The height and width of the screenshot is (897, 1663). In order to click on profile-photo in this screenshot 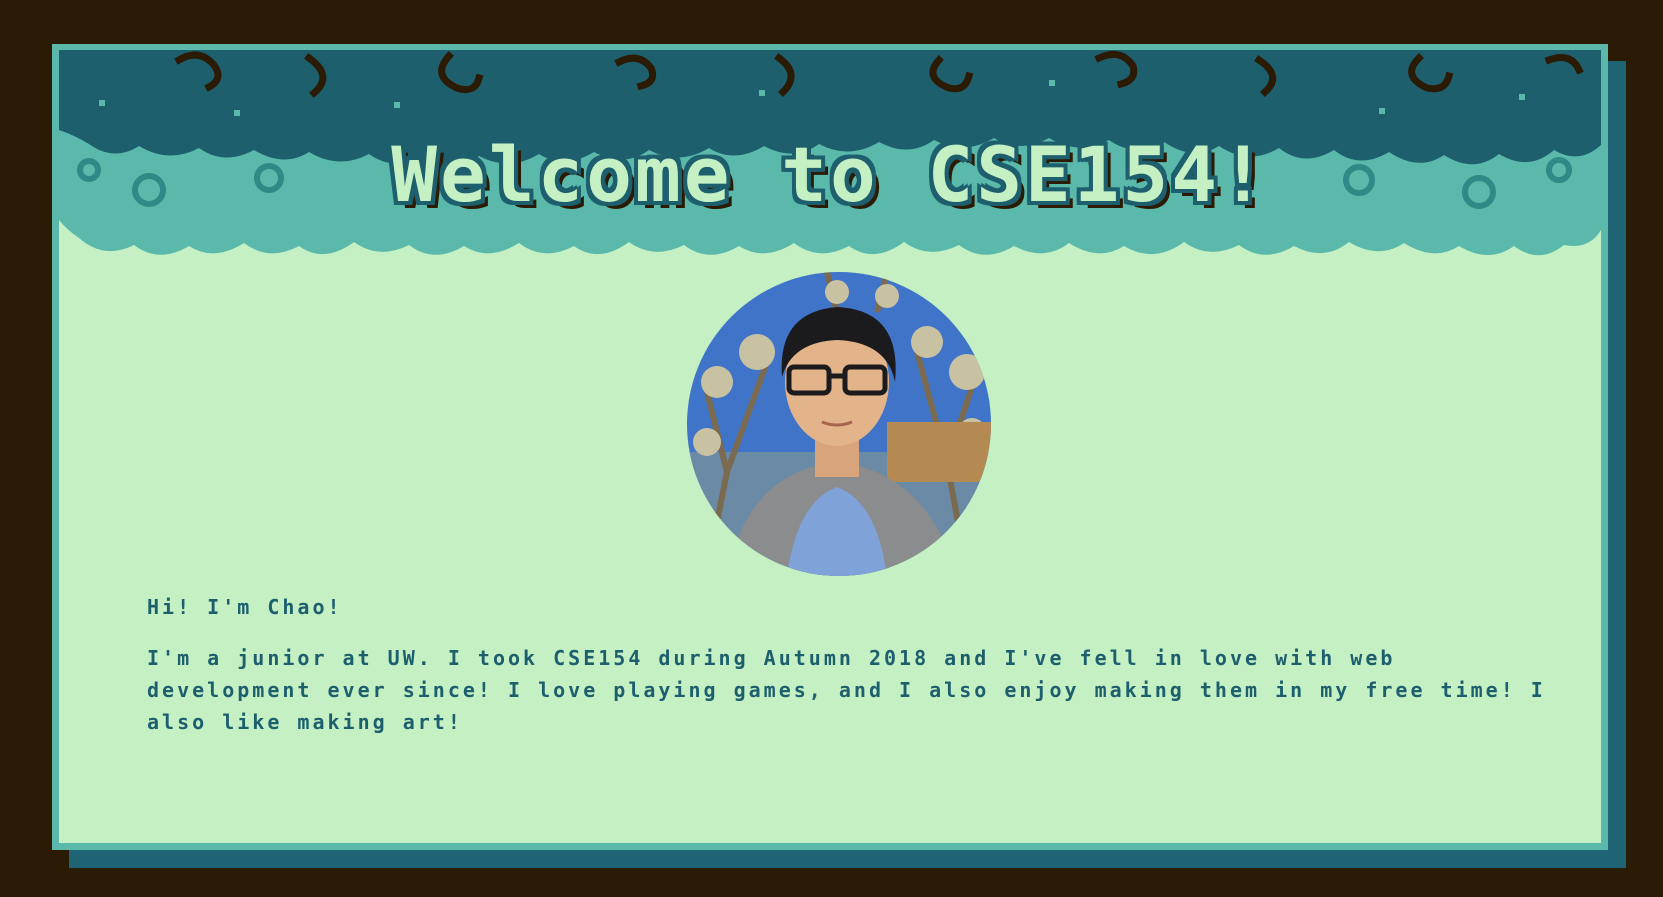, I will do `click(839, 424)`.